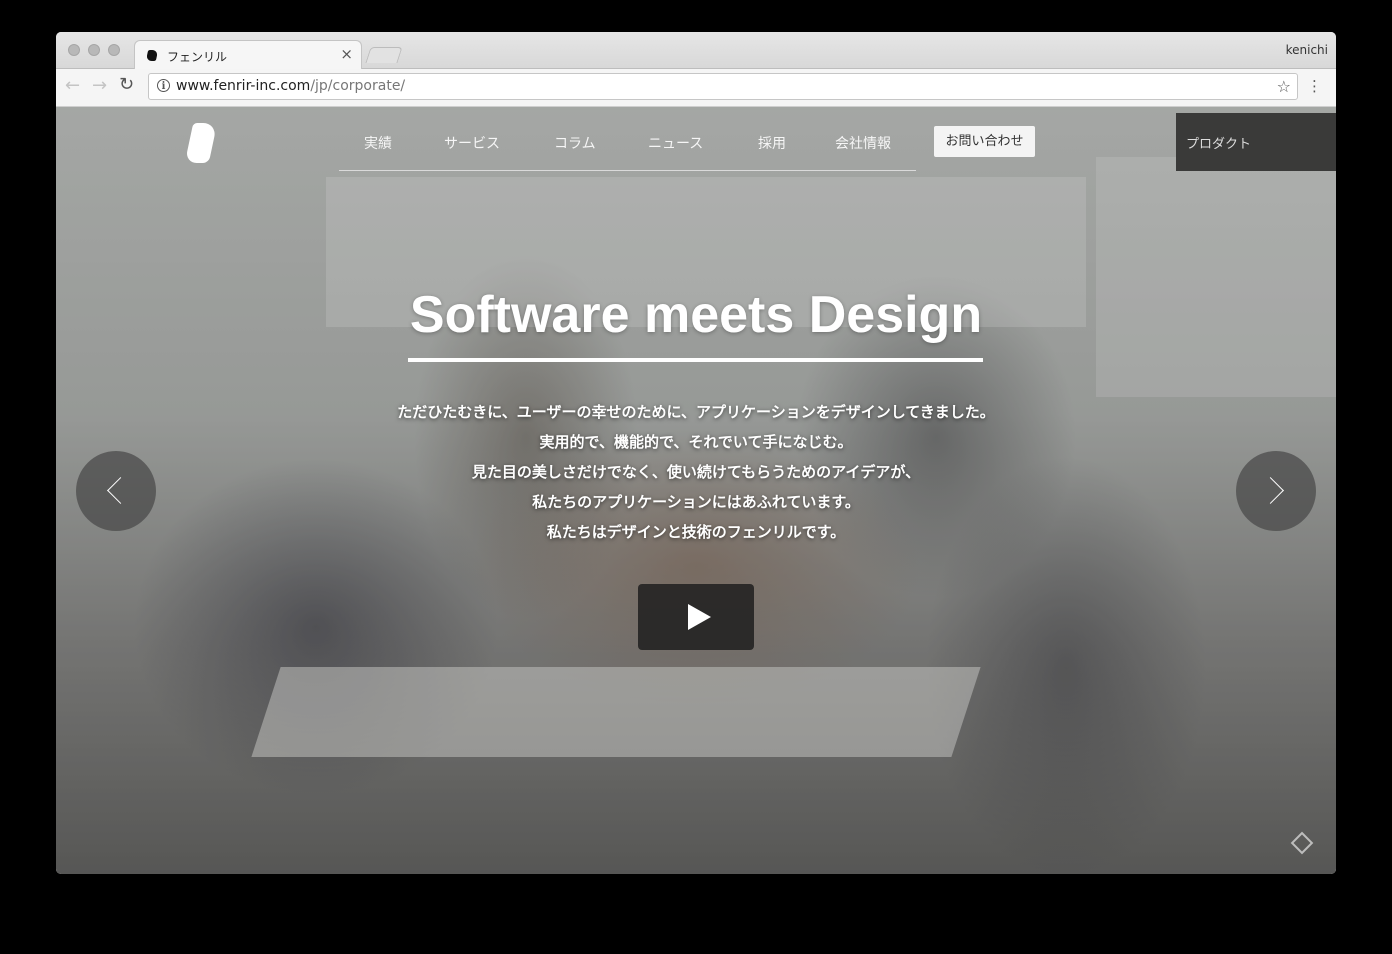 The height and width of the screenshot is (954, 1392). Describe the element at coordinates (696, 315) in the screenshot. I see `hero-headline: Software meets Design` at that location.